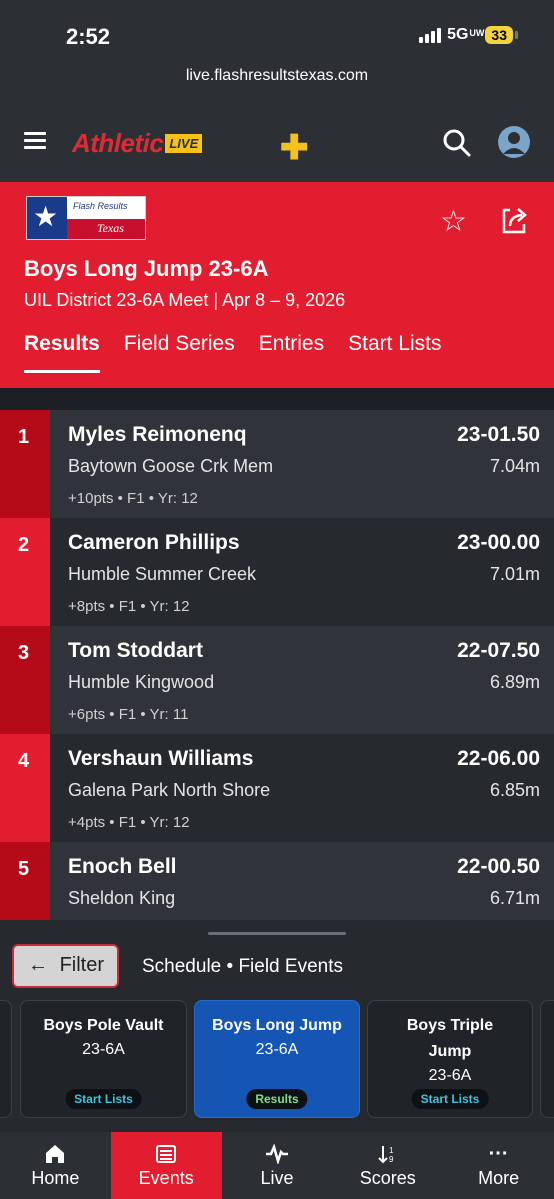 The width and height of the screenshot is (554, 1199). Describe the element at coordinates (477, 32) in the screenshot. I see `network-suffix: UW` at that location.